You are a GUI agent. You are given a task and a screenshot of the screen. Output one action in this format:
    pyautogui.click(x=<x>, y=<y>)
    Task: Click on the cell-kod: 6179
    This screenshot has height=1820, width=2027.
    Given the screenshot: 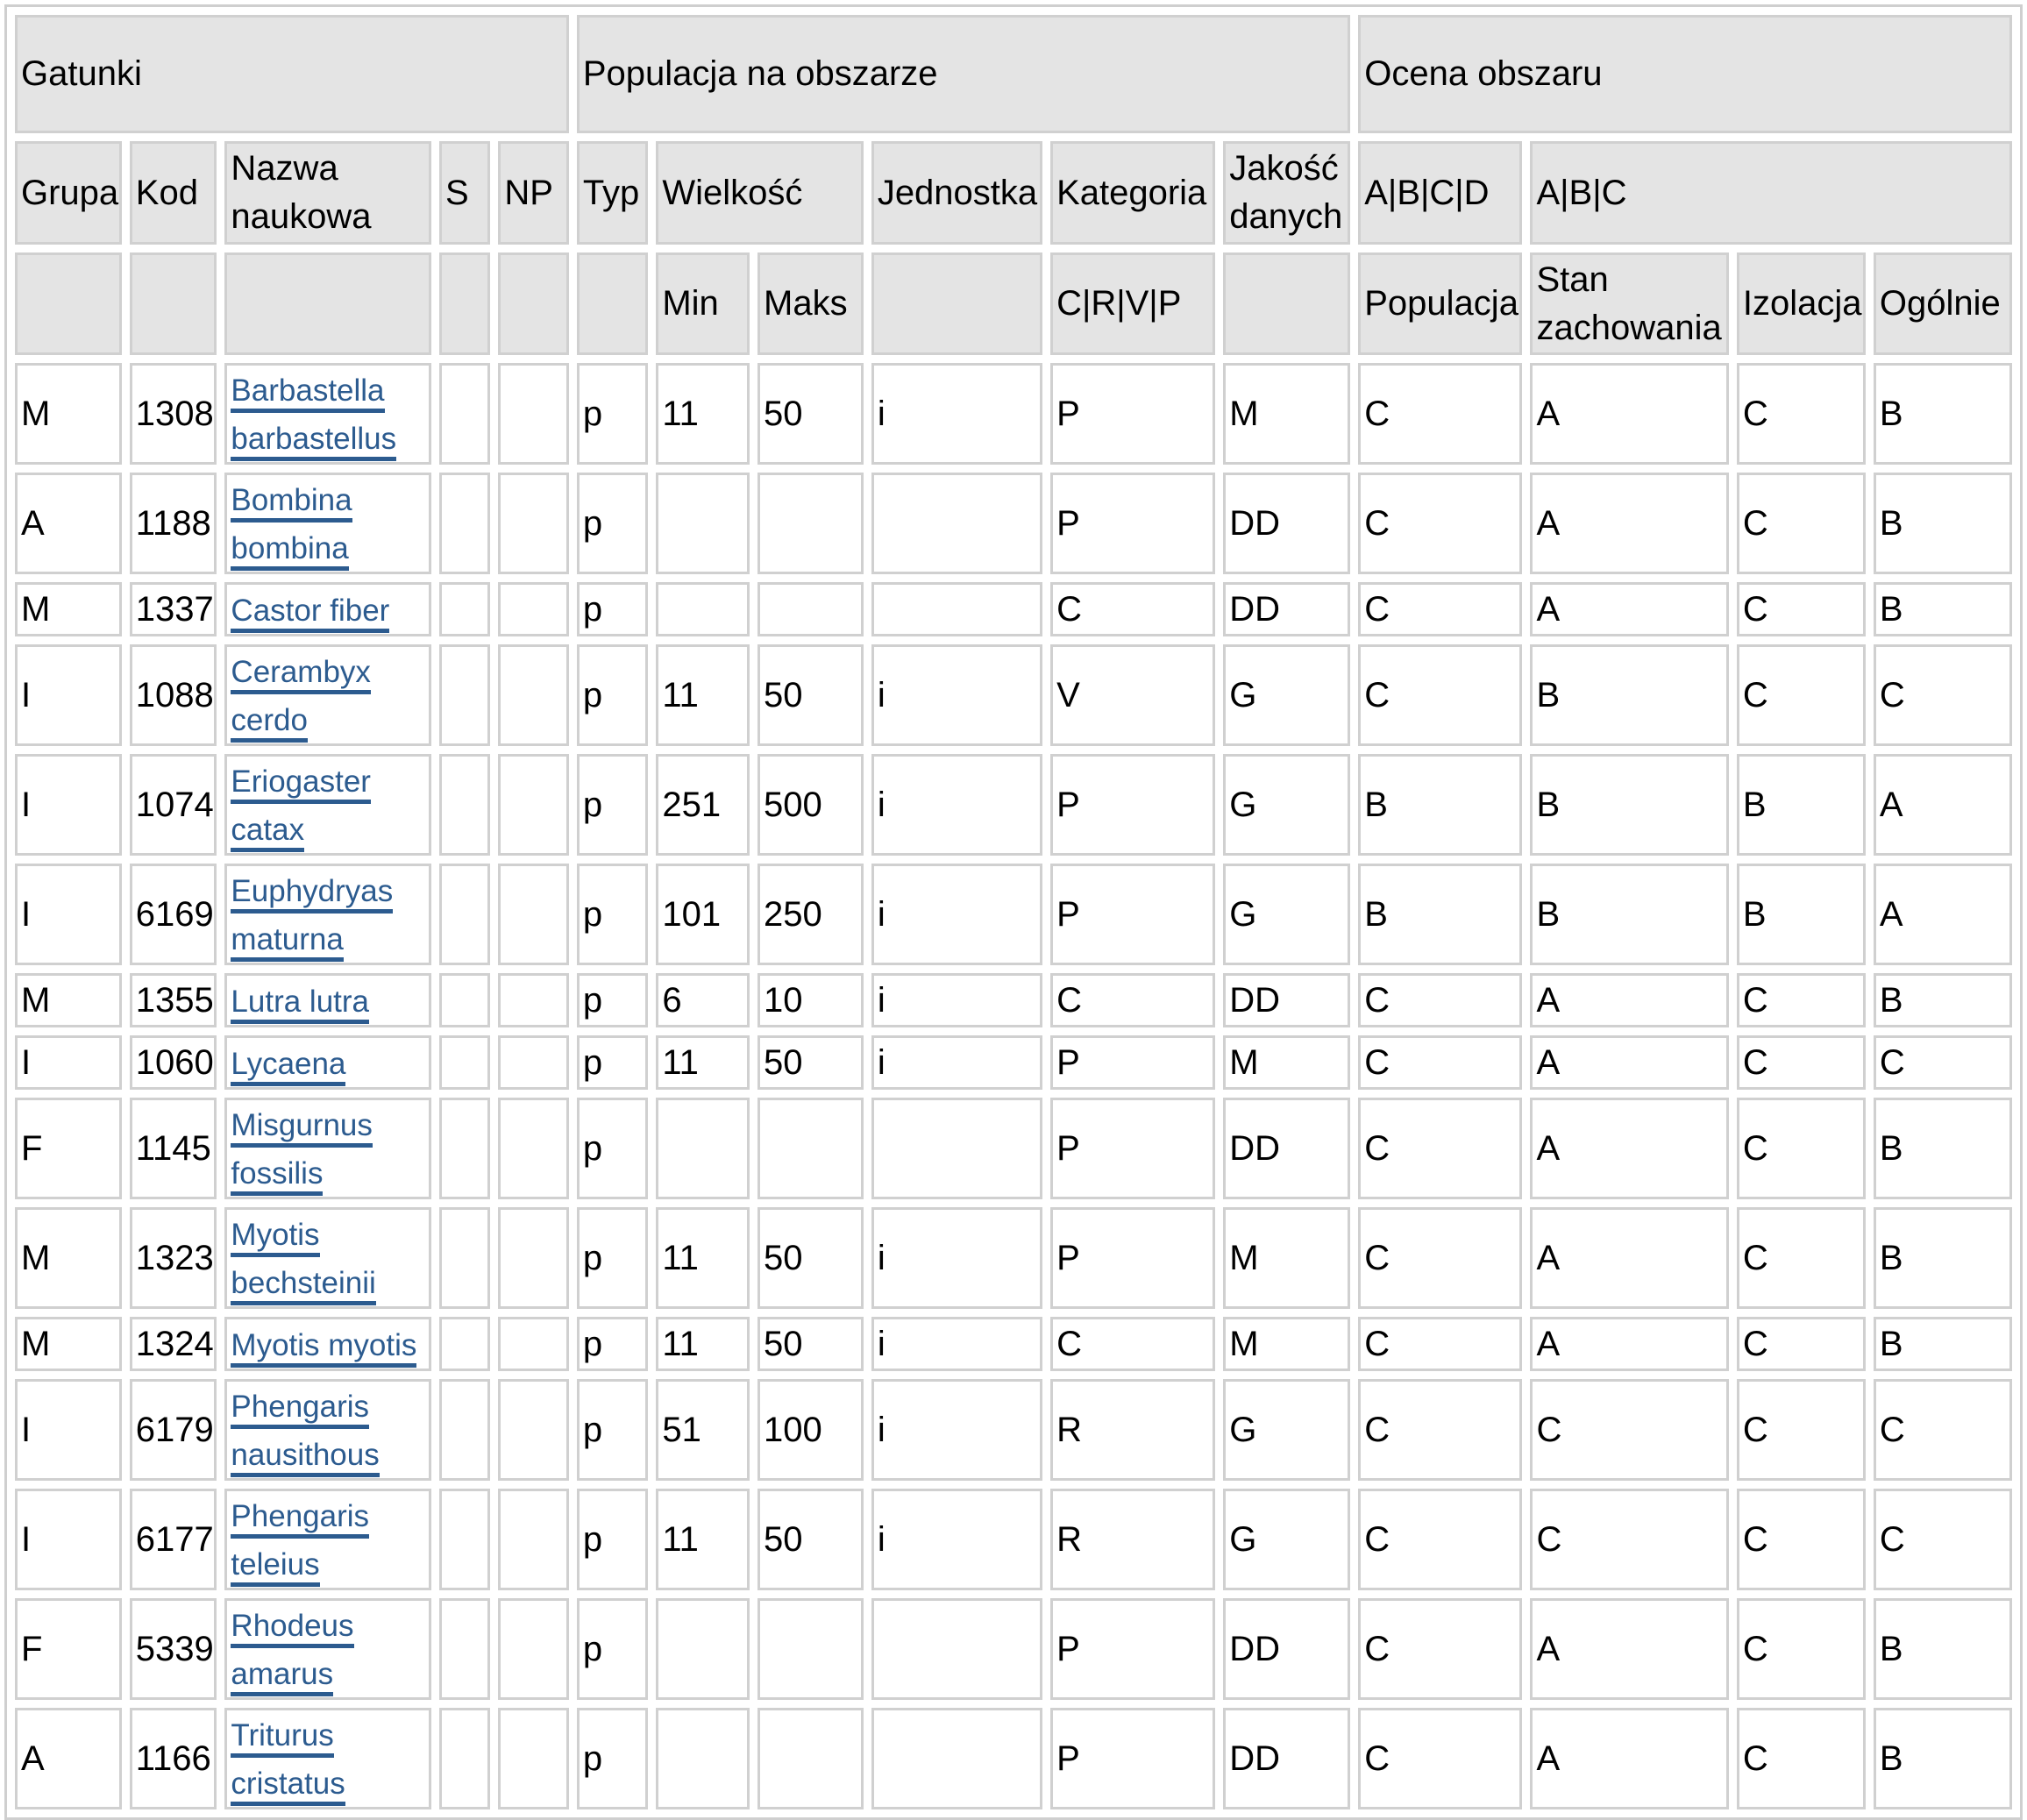 What is the action you would take?
    pyautogui.click(x=173, y=1430)
    